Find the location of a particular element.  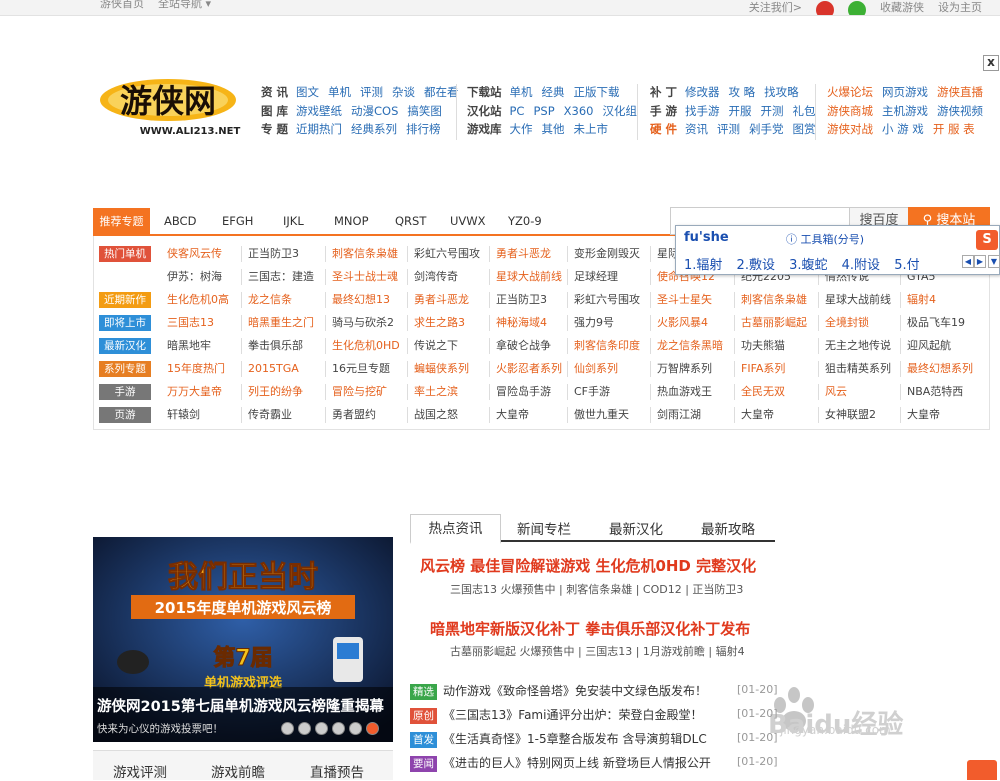

follow-us-link: 关注我们> is located at coordinates (775, 7).